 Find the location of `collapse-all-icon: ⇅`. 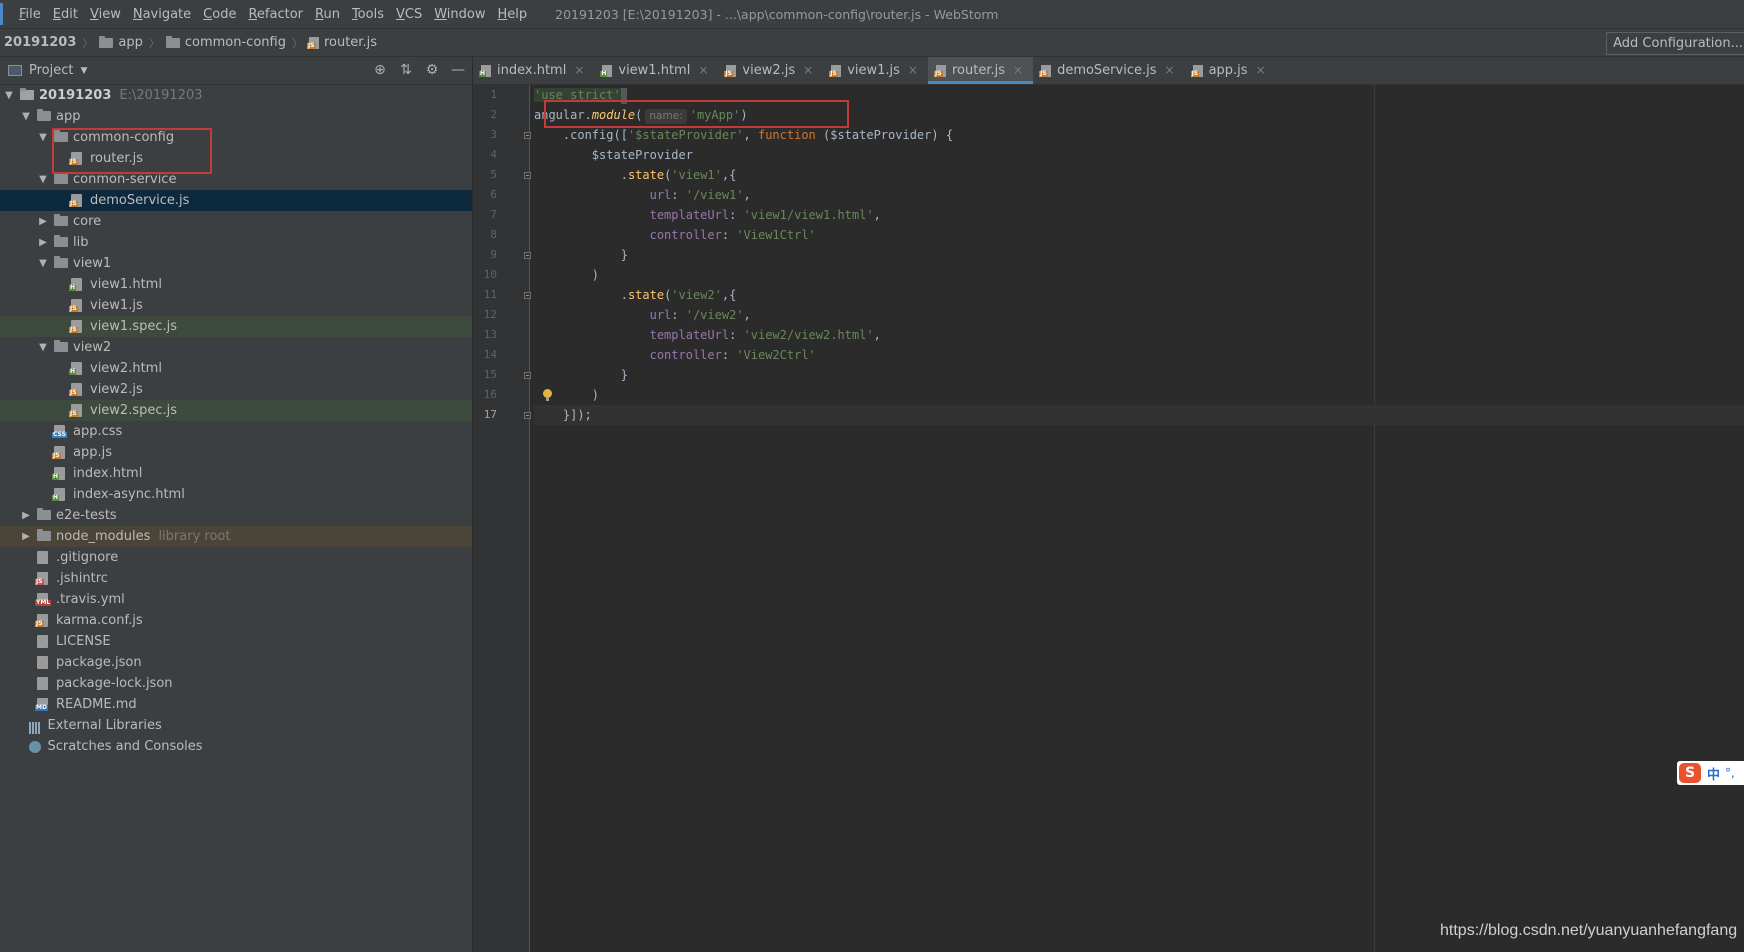

collapse-all-icon: ⇅ is located at coordinates (406, 70).